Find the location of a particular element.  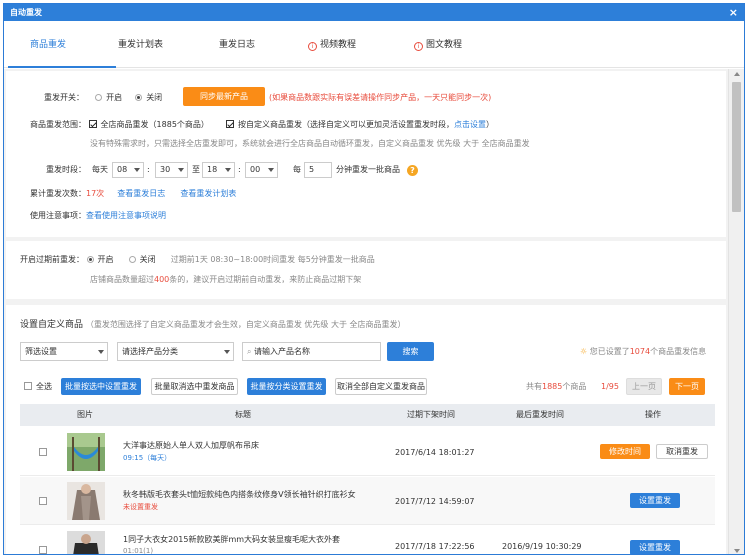

expire-desc: 过期前1天 08:30~18:00时间重发 每5分钟重发一批商品 is located at coordinates (272, 259).